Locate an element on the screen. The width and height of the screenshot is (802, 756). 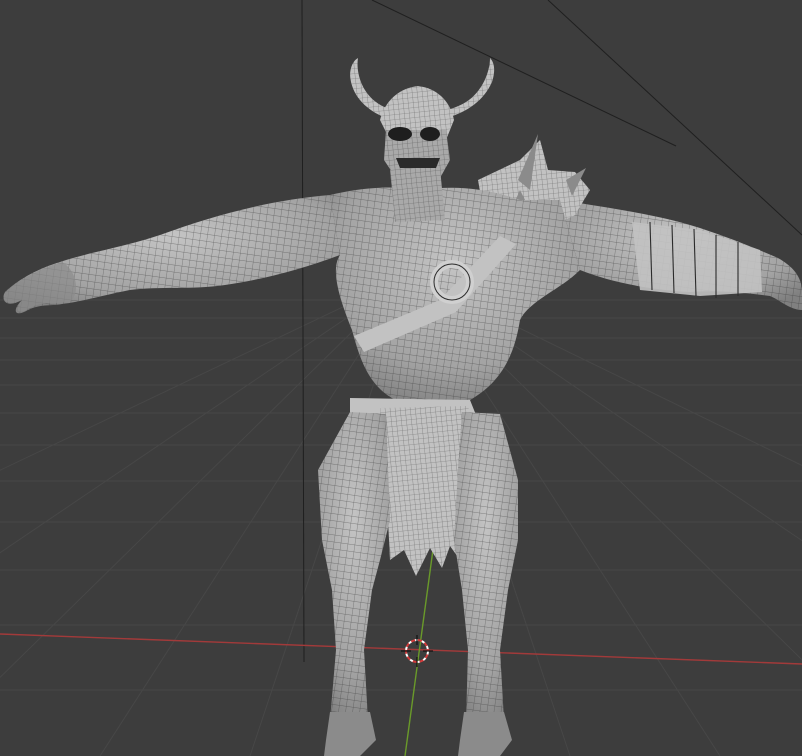
x-axis-line is located at coordinates (401, 649).